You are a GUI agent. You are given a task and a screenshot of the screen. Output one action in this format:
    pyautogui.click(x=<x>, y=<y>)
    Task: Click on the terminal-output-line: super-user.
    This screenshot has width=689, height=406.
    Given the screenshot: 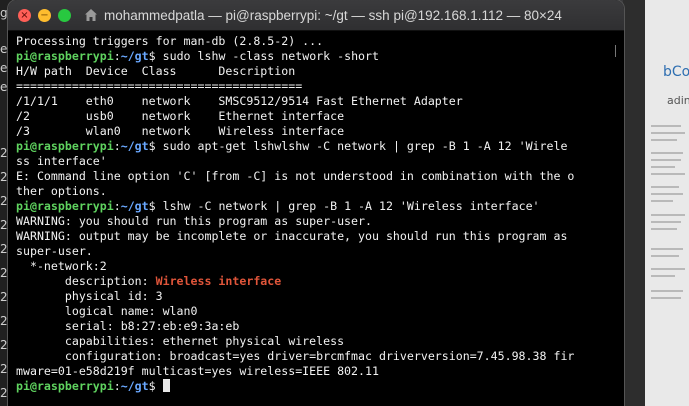 What is the action you would take?
    pyautogui.click(x=320, y=251)
    